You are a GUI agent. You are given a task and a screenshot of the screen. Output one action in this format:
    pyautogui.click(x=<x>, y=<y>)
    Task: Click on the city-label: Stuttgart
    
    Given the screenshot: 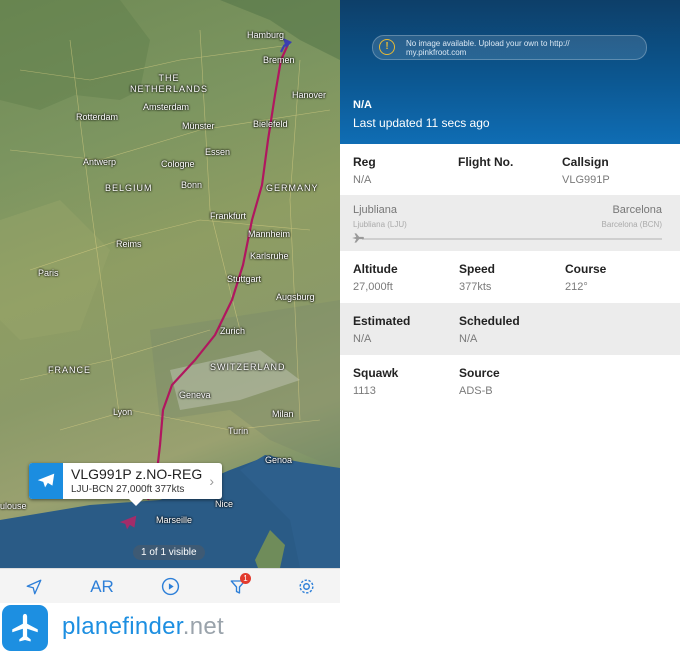 What is the action you would take?
    pyautogui.click(x=244, y=279)
    